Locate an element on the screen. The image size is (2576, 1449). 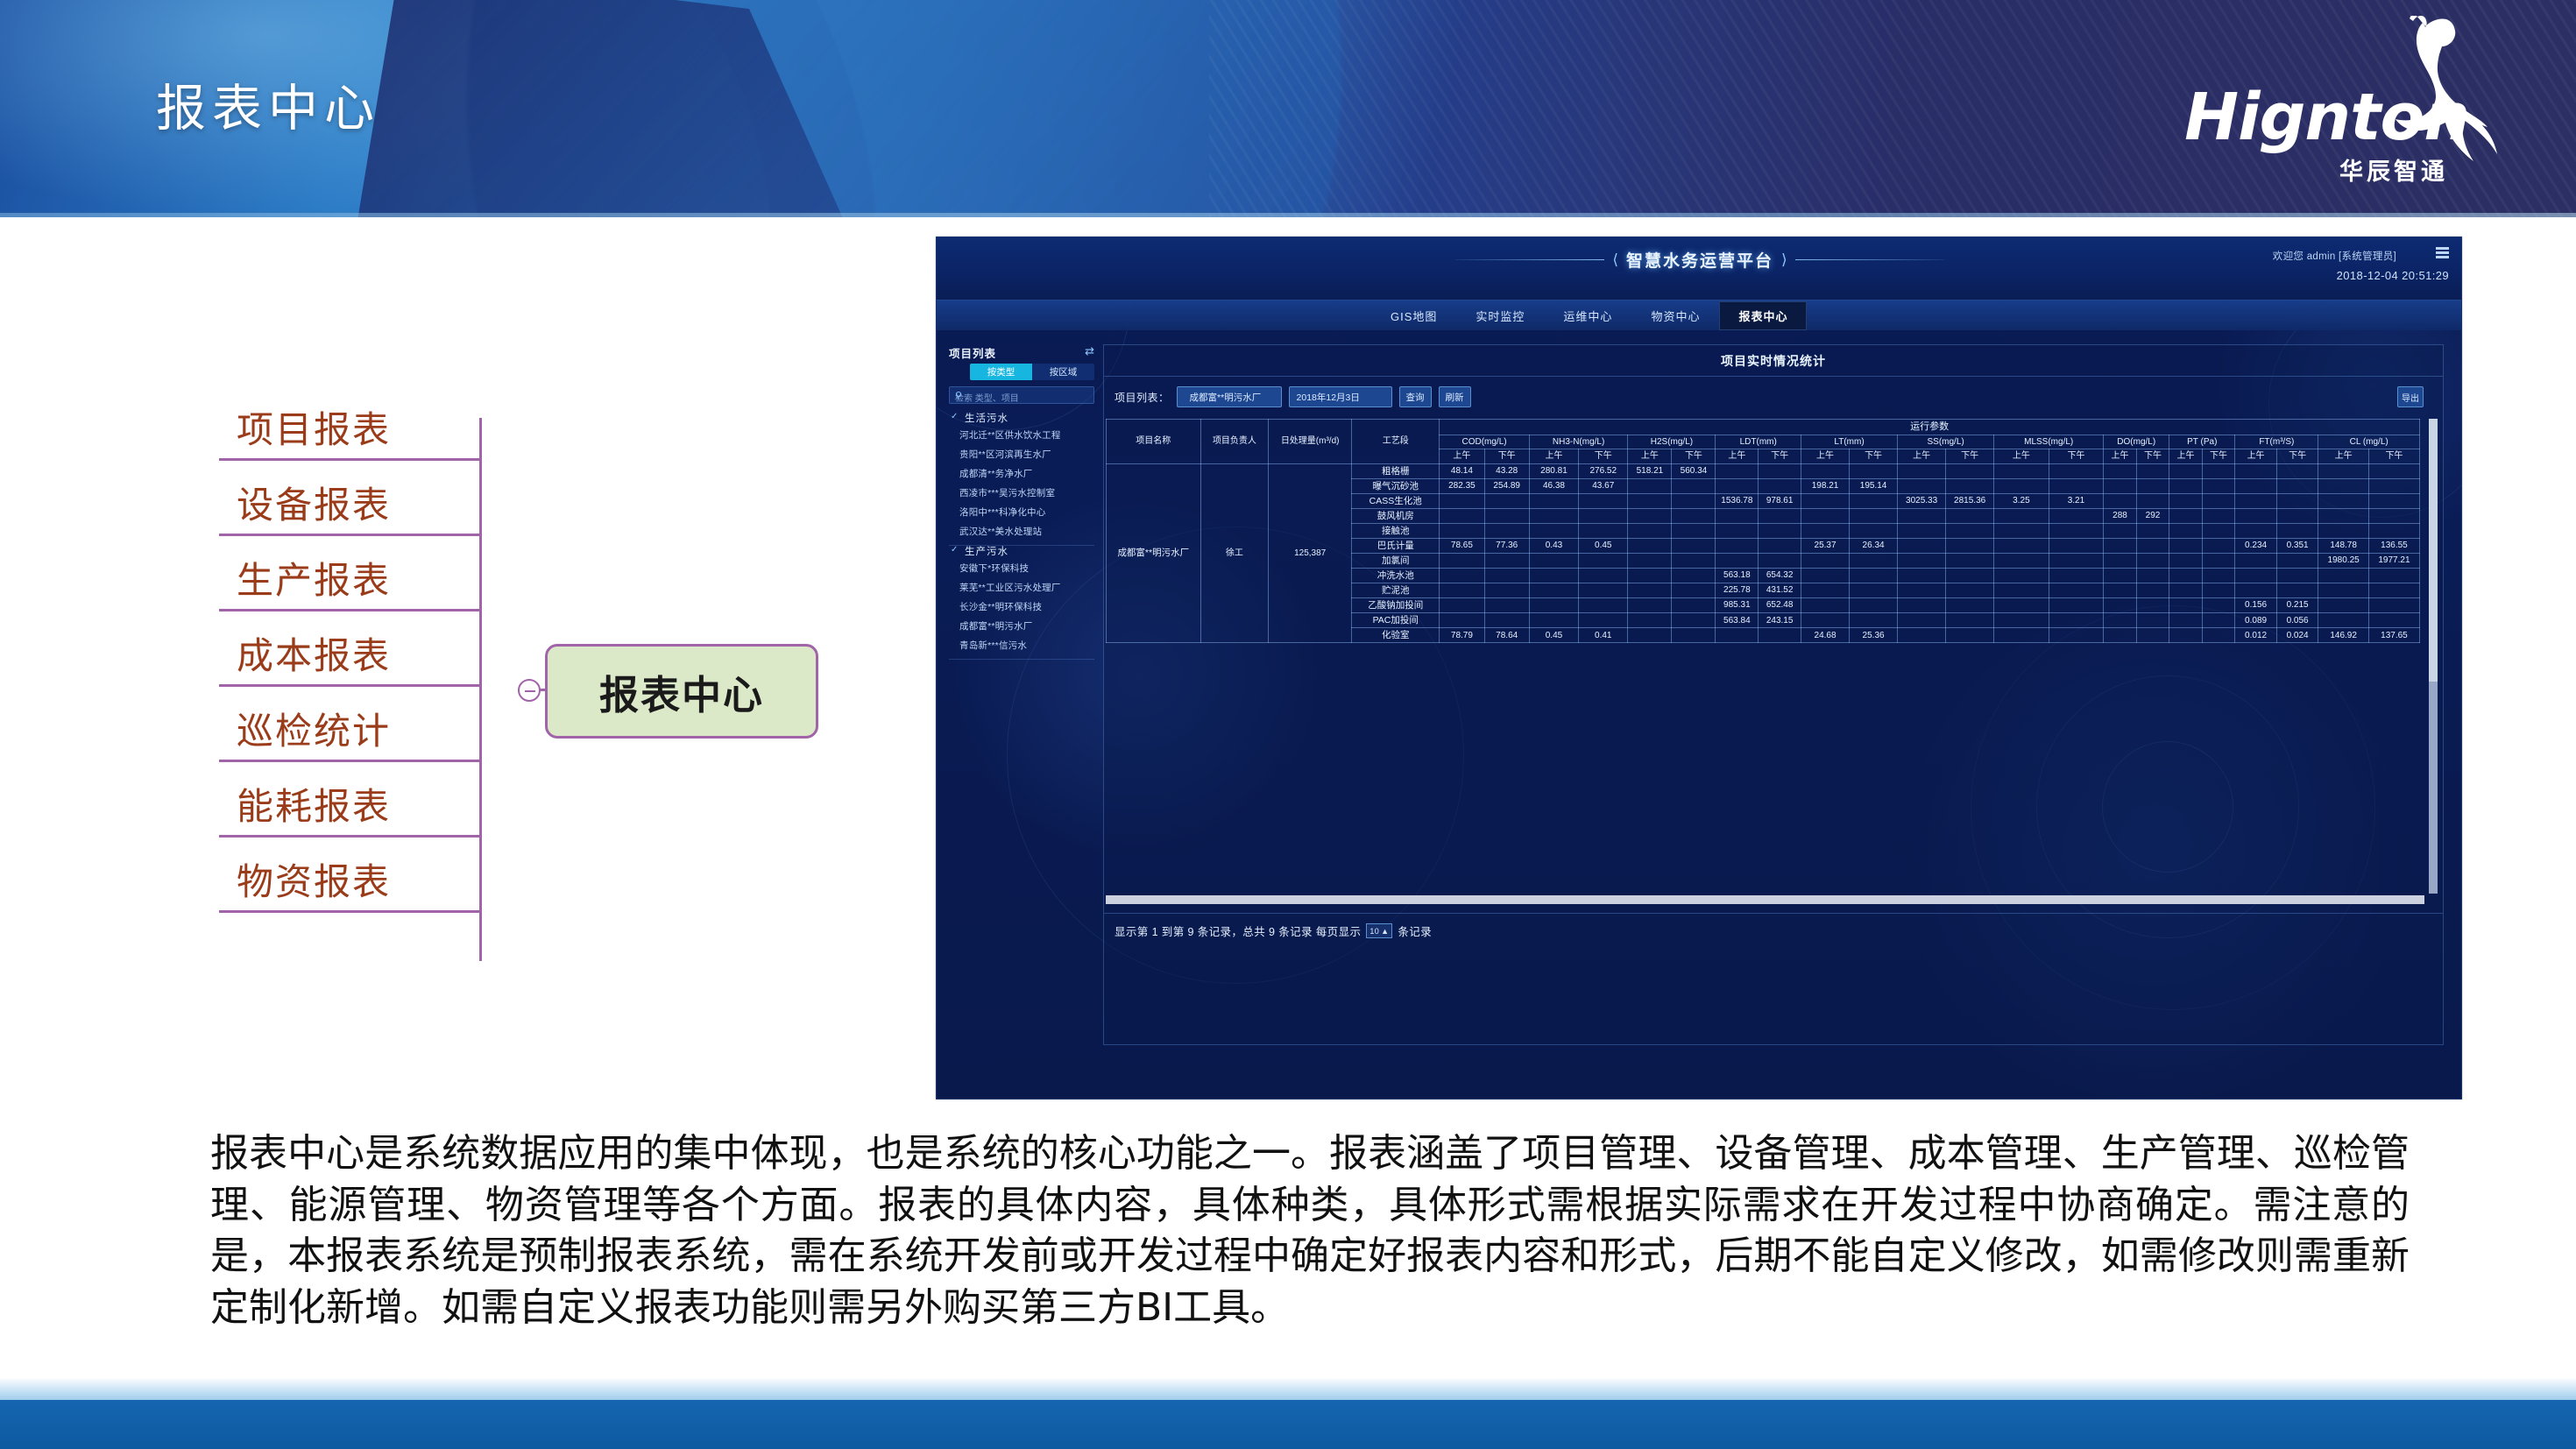
table-param-header: PT (Pa) is located at coordinates (2202, 442).